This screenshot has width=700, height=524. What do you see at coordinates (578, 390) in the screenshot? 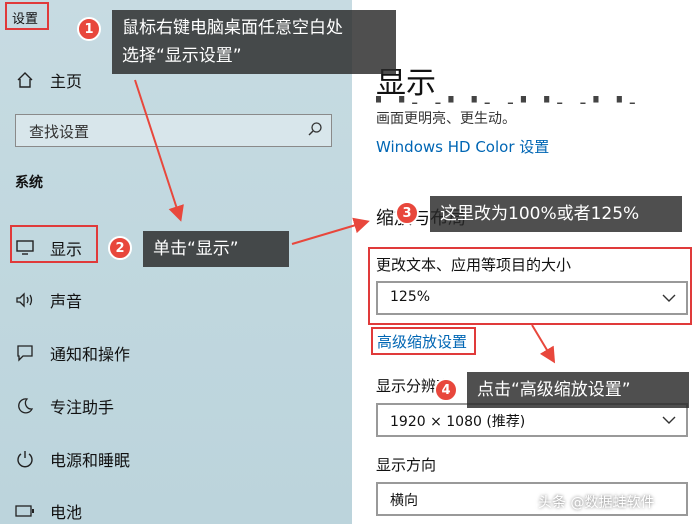
I see `annotation-callout-4: 点击“高级缩放设置”` at bounding box center [578, 390].